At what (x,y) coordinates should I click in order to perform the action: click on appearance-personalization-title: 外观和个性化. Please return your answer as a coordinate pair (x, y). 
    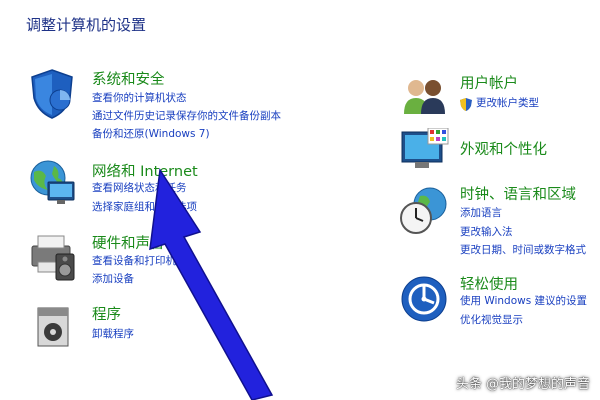
    Looking at the image, I should click on (503, 148).